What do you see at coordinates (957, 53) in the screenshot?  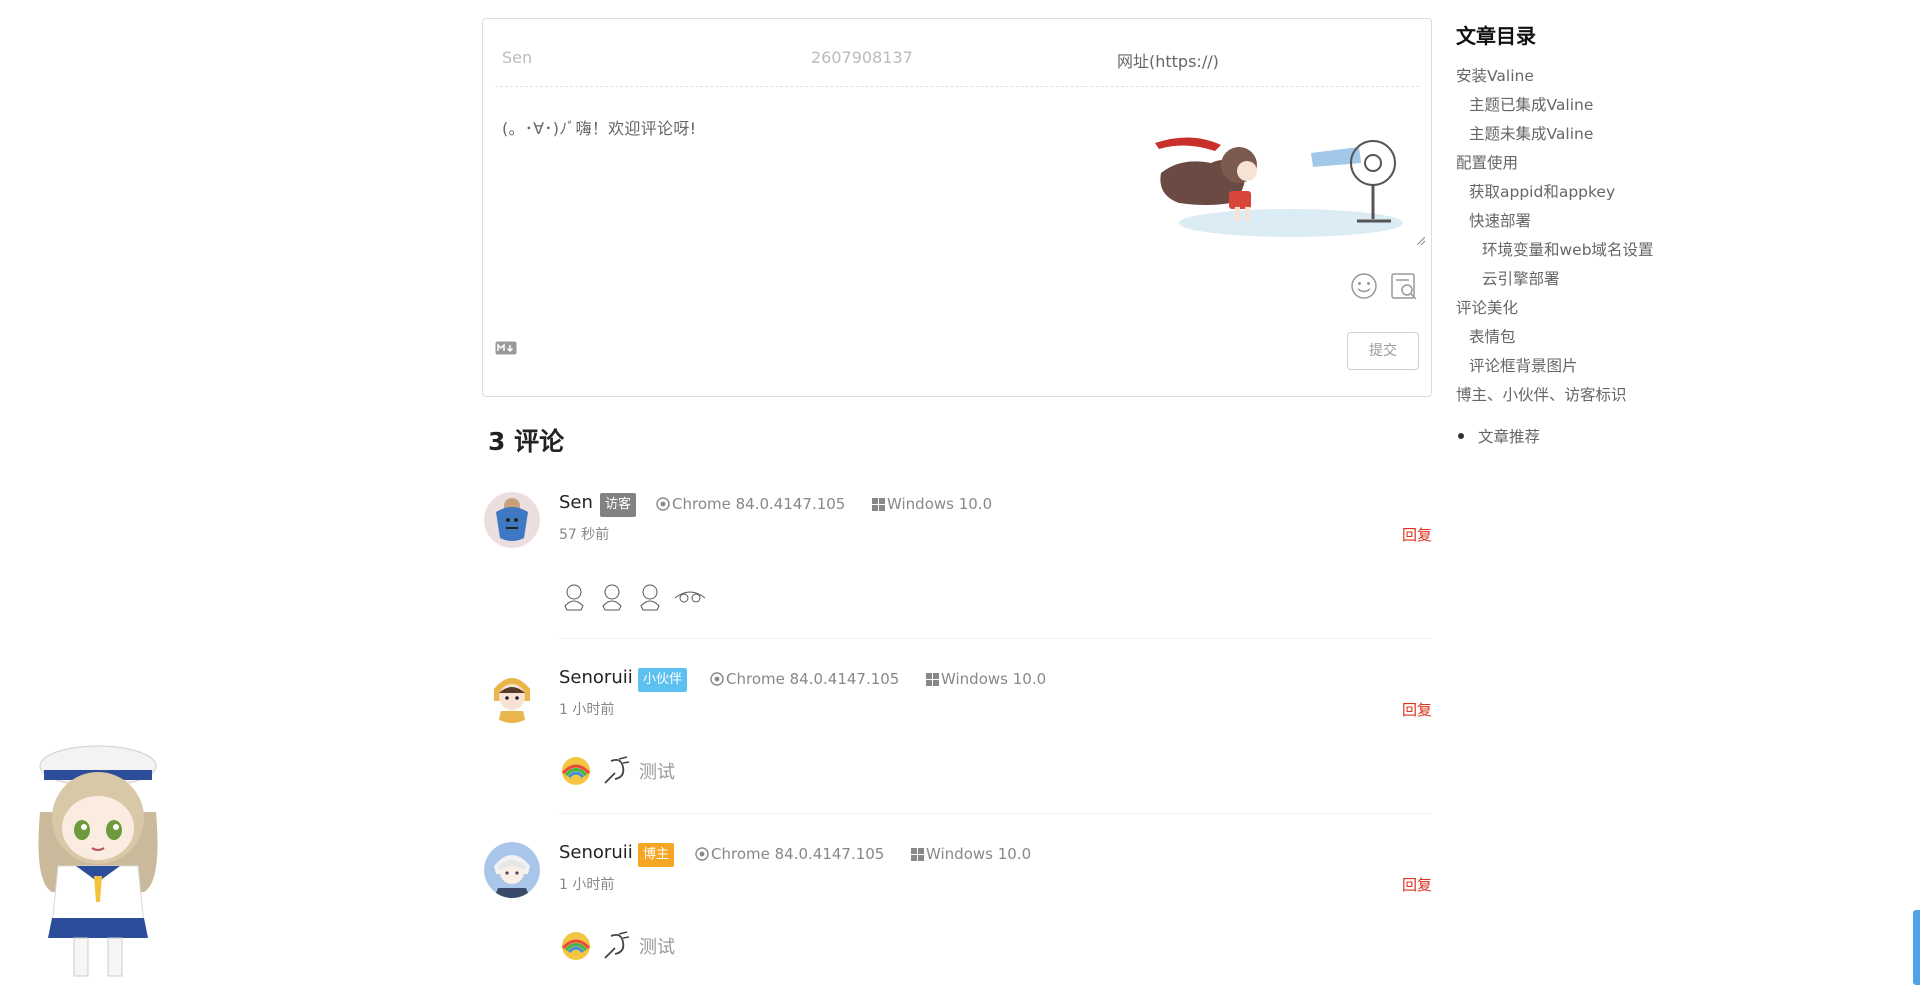 I see `editor-header: Sen 2607908137 网址(https://)` at bounding box center [957, 53].